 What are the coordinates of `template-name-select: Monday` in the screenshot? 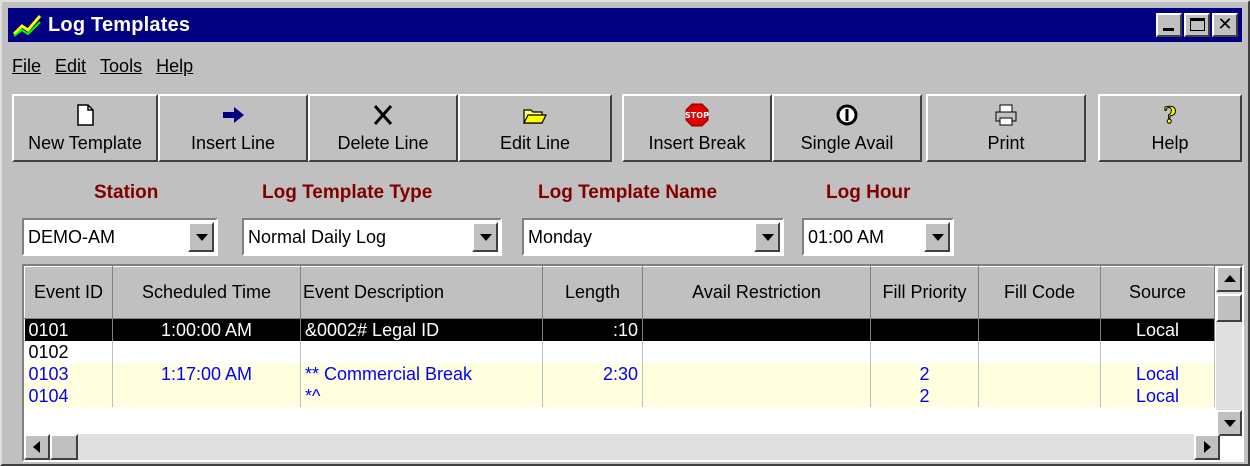 It's located at (653, 237).